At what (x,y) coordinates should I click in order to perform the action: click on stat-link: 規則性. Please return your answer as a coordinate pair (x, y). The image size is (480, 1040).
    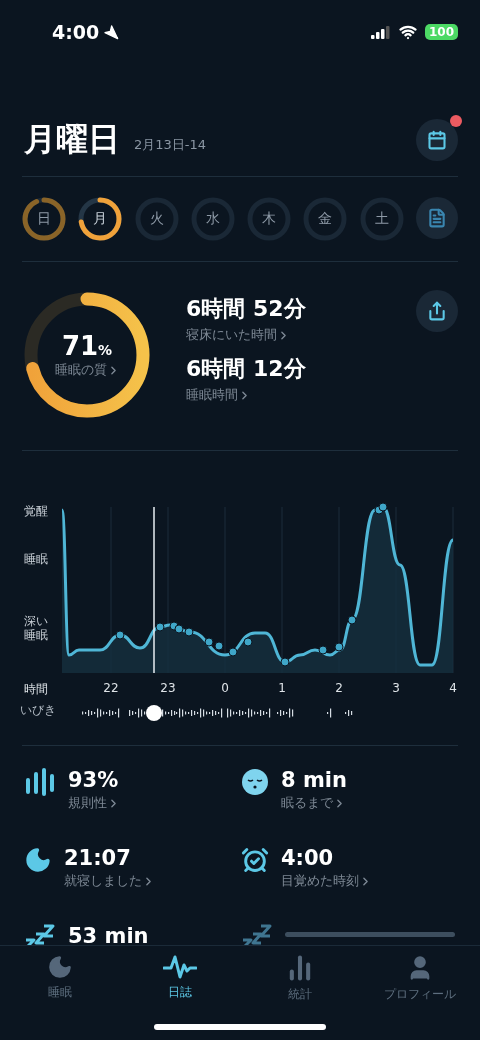
    Looking at the image, I should click on (154, 803).